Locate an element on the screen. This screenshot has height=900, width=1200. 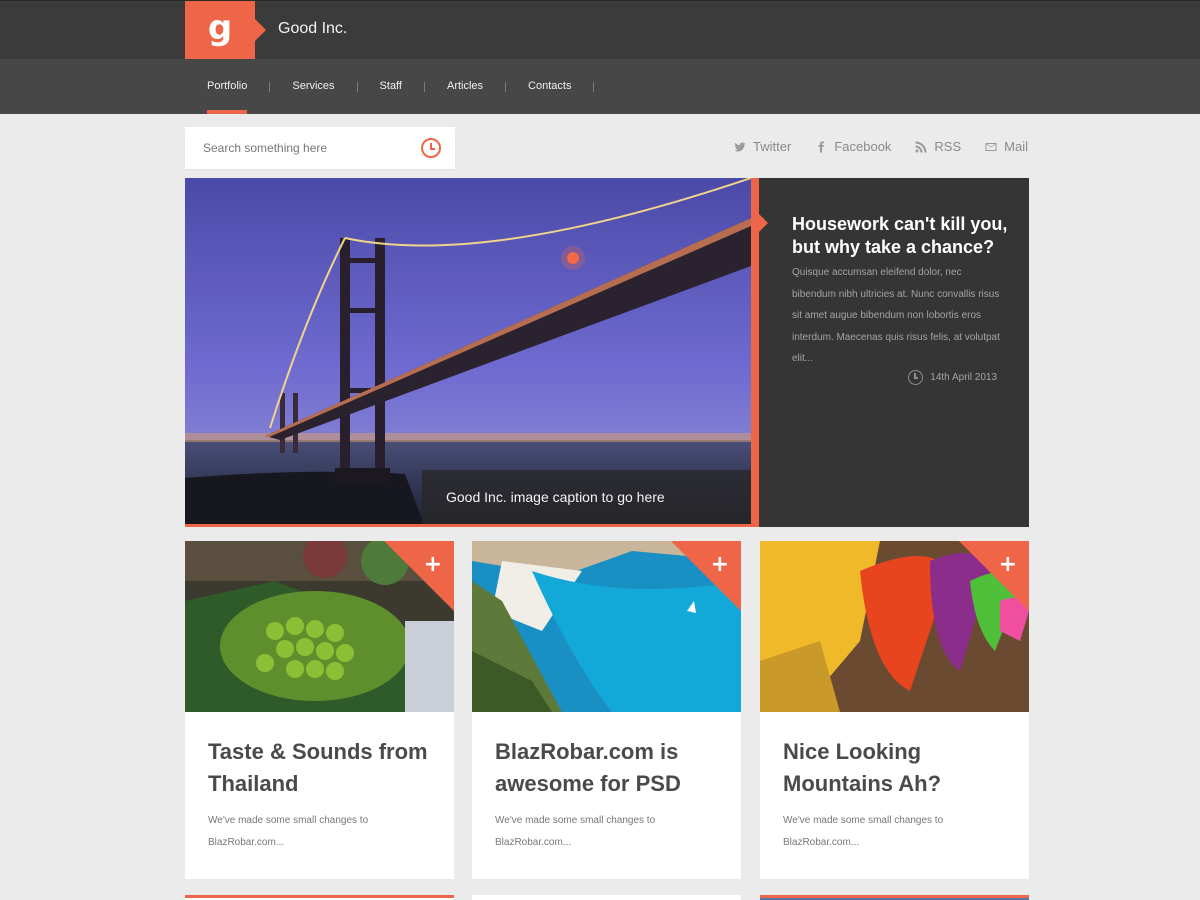
search-input is located at coordinates (300, 148).